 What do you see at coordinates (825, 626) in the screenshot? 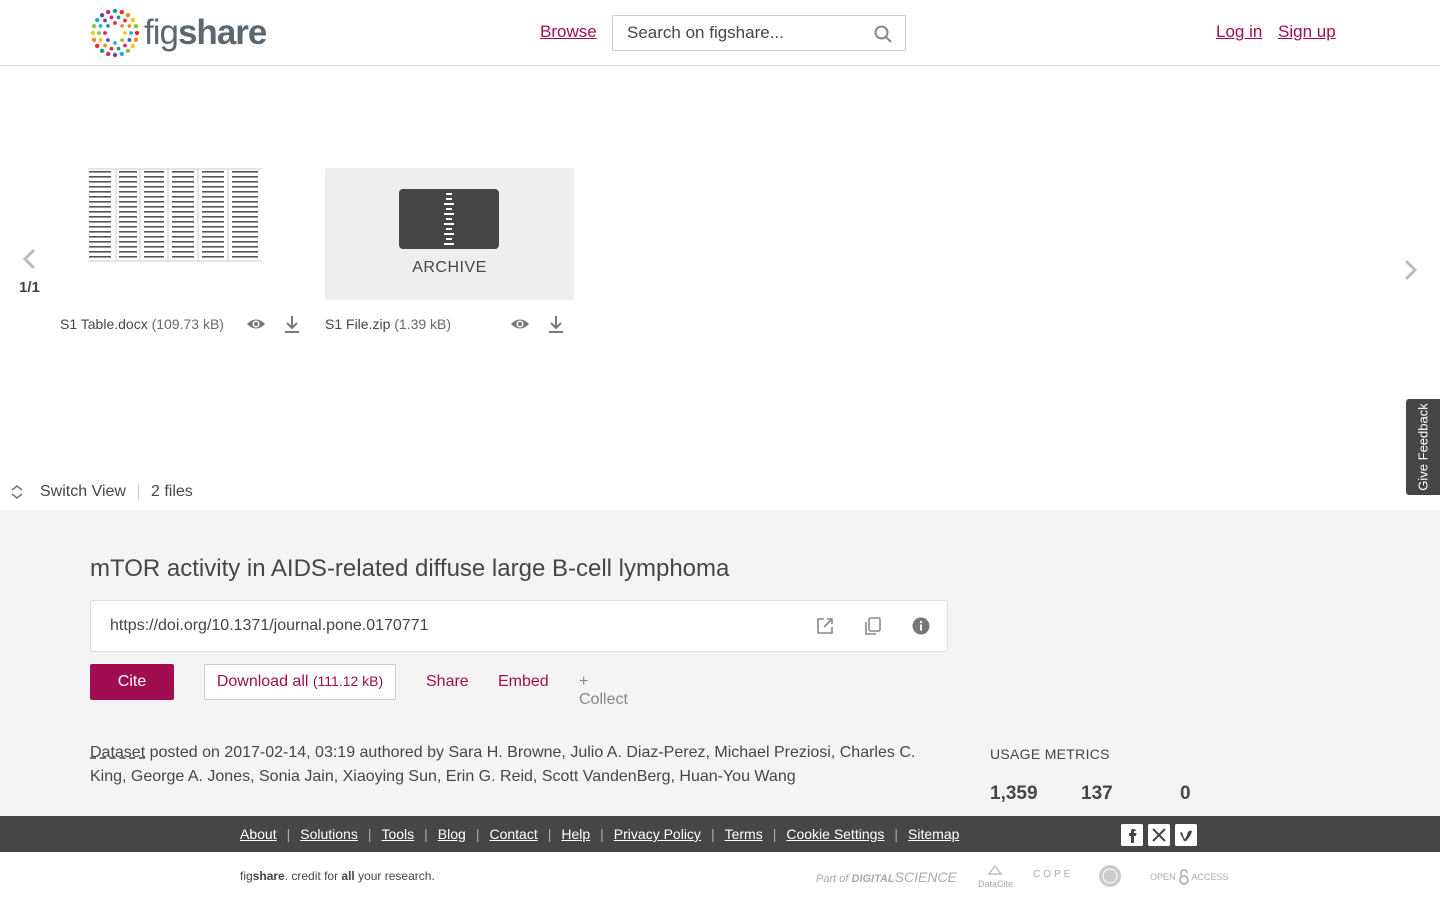
I see `external-link-icon` at bounding box center [825, 626].